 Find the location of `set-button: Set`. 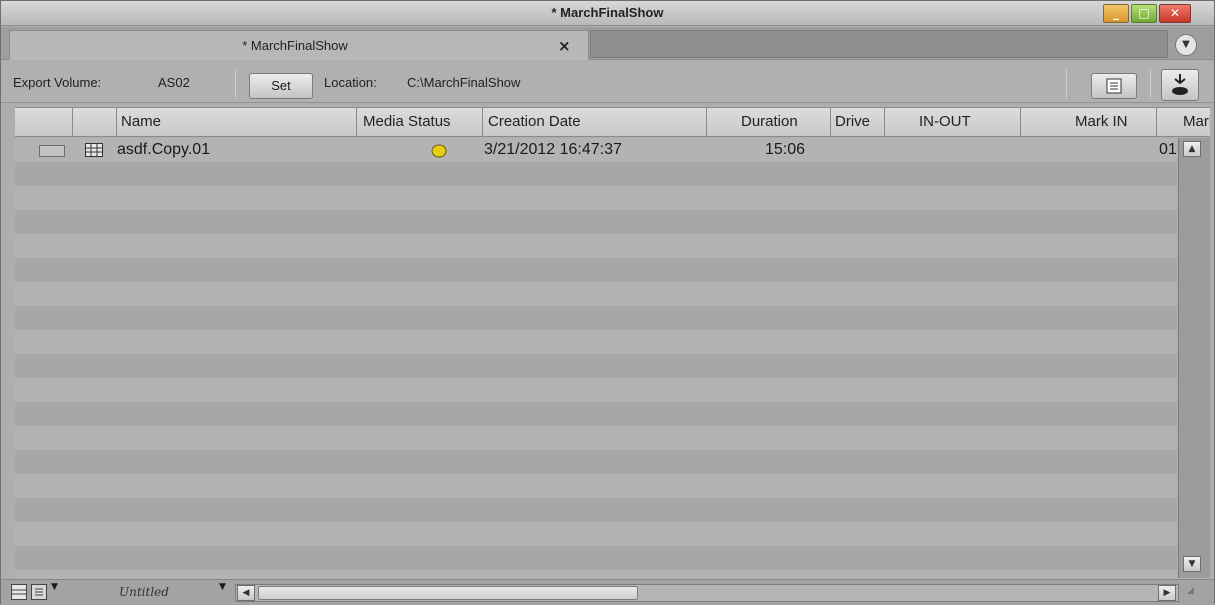

set-button: Set is located at coordinates (281, 86).